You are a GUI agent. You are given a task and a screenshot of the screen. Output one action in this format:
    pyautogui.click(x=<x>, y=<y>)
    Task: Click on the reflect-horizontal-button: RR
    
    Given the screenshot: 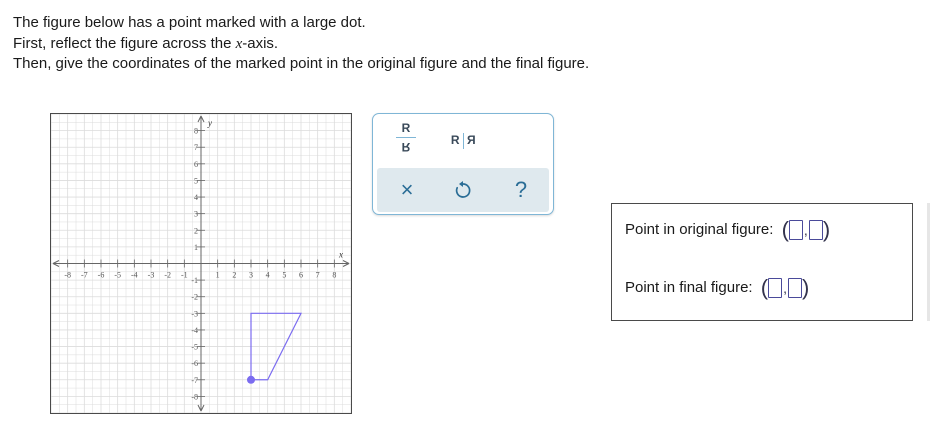 What is the action you would take?
    pyautogui.click(x=463, y=140)
    